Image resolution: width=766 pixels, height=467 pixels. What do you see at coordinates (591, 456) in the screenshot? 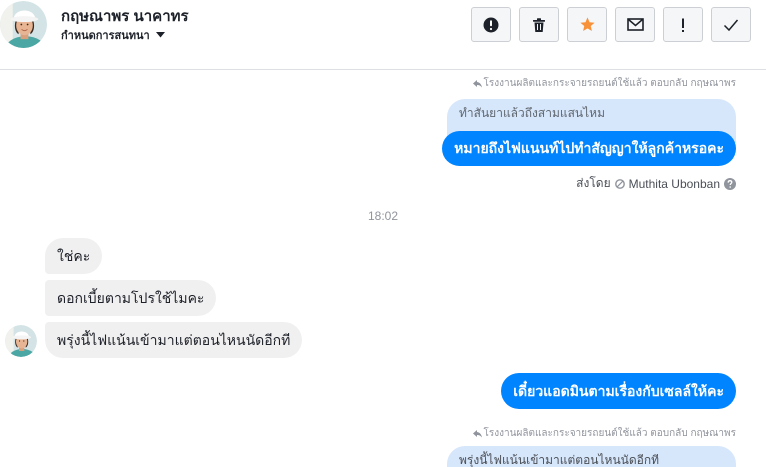
I see `quoted-message: พรุ่งนี้ไฟแน้นเข้ามาแต่ตอนไหนนัดอีกที` at bounding box center [591, 456].